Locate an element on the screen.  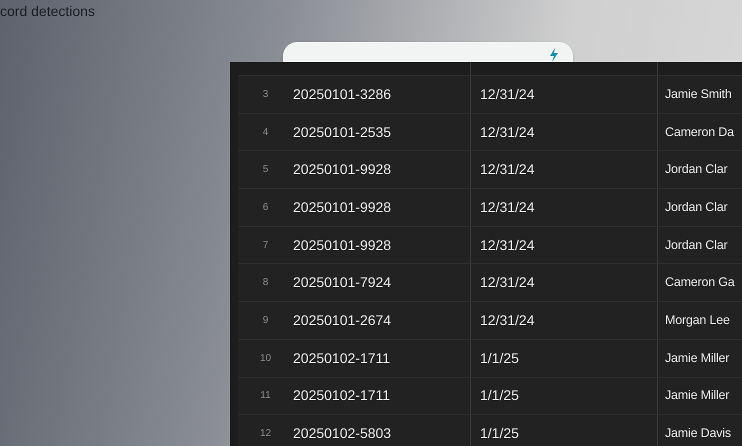
row-number: 6 is located at coordinates (265, 207).